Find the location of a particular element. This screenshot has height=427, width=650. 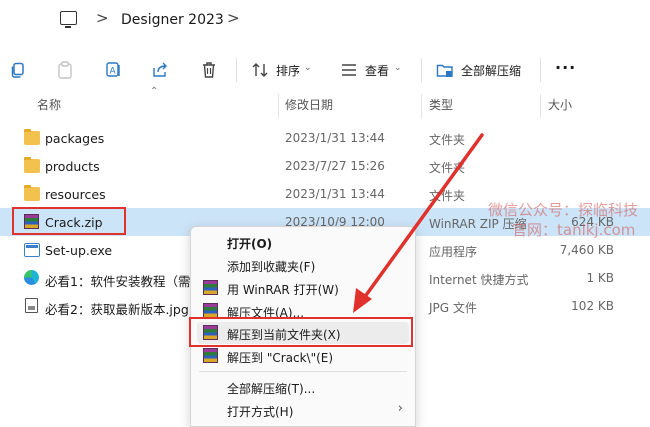

file-name: 必看2：获取最新版本.jpg is located at coordinates (117, 309).